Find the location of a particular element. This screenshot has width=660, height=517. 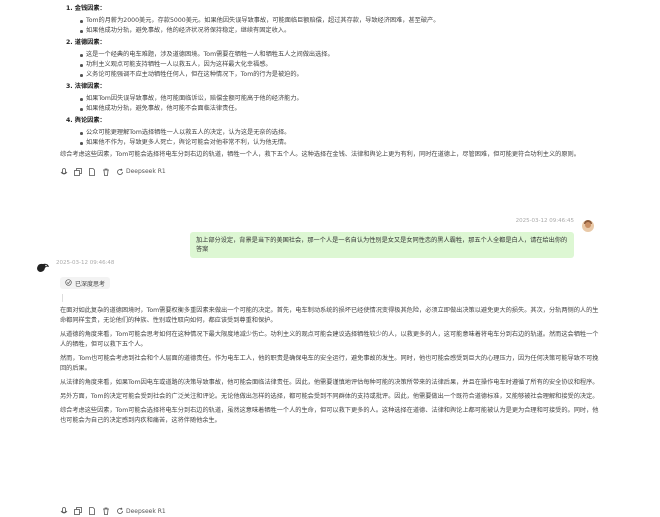

thinking-divider is located at coordinates (62, 298).